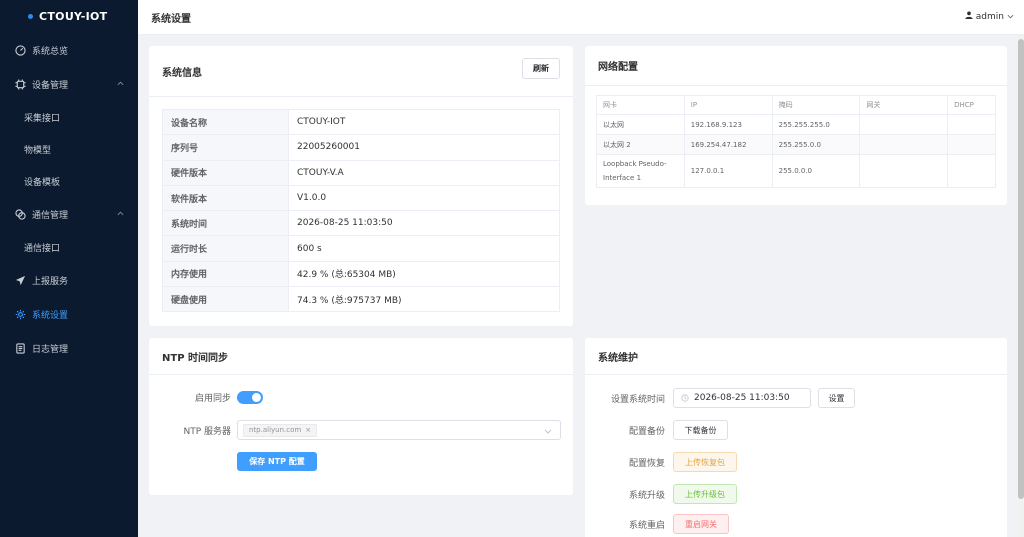  Describe the element at coordinates (69, 247) in the screenshot. I see `sidebar-item-comm-interface: 通信接口` at that location.